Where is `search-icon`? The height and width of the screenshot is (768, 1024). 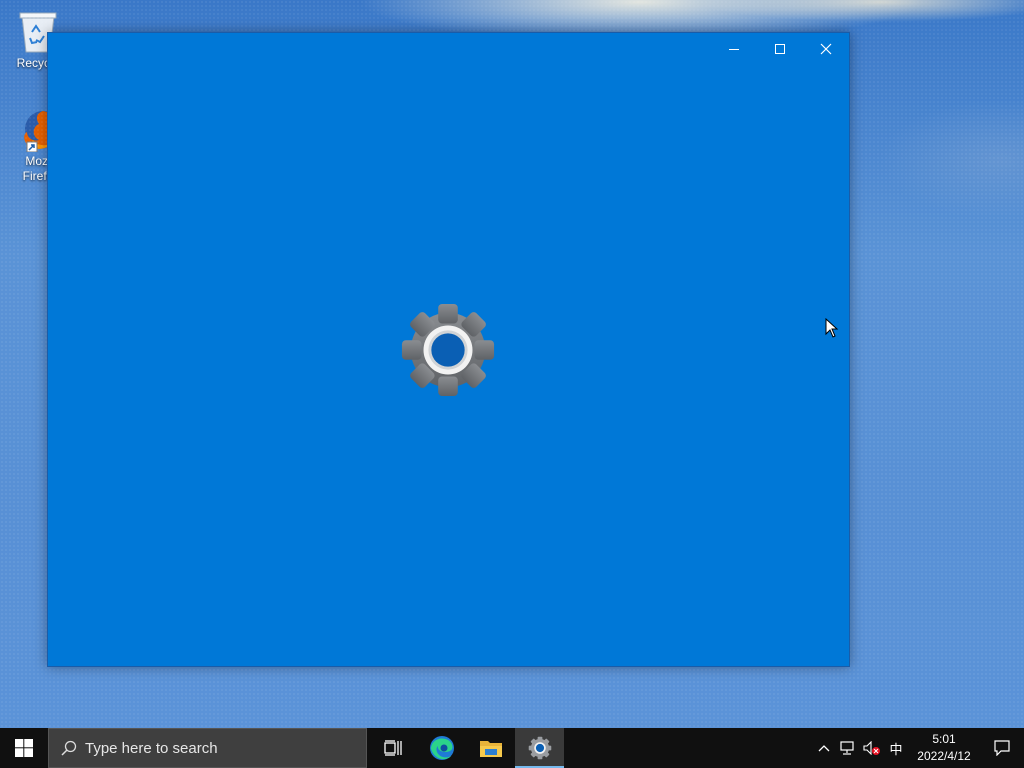 search-icon is located at coordinates (69, 748).